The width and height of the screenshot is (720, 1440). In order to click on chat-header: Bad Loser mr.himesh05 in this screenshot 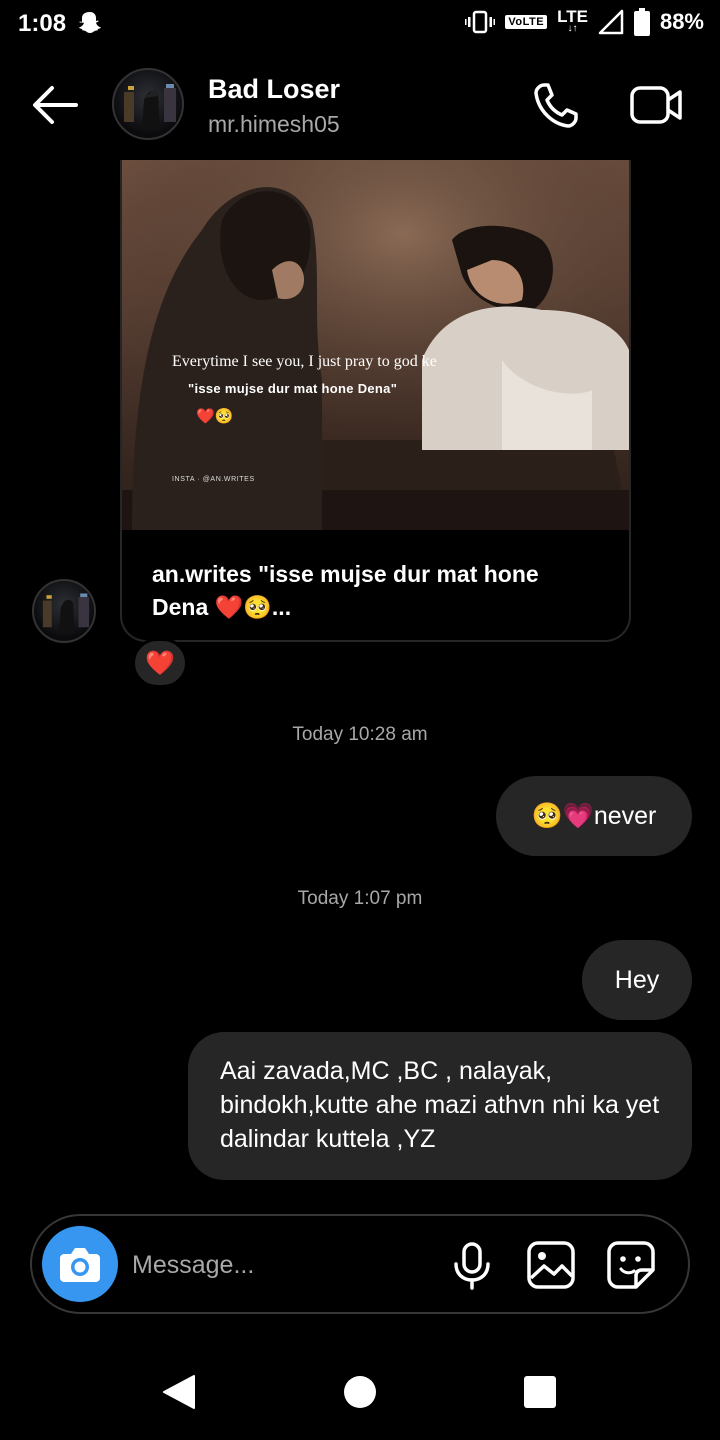, I will do `click(360, 105)`.